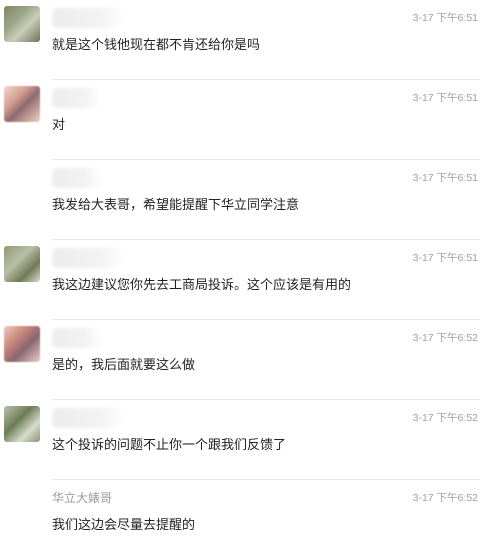  What do you see at coordinates (59, 125) in the screenshot?
I see `comment-text: 对` at bounding box center [59, 125].